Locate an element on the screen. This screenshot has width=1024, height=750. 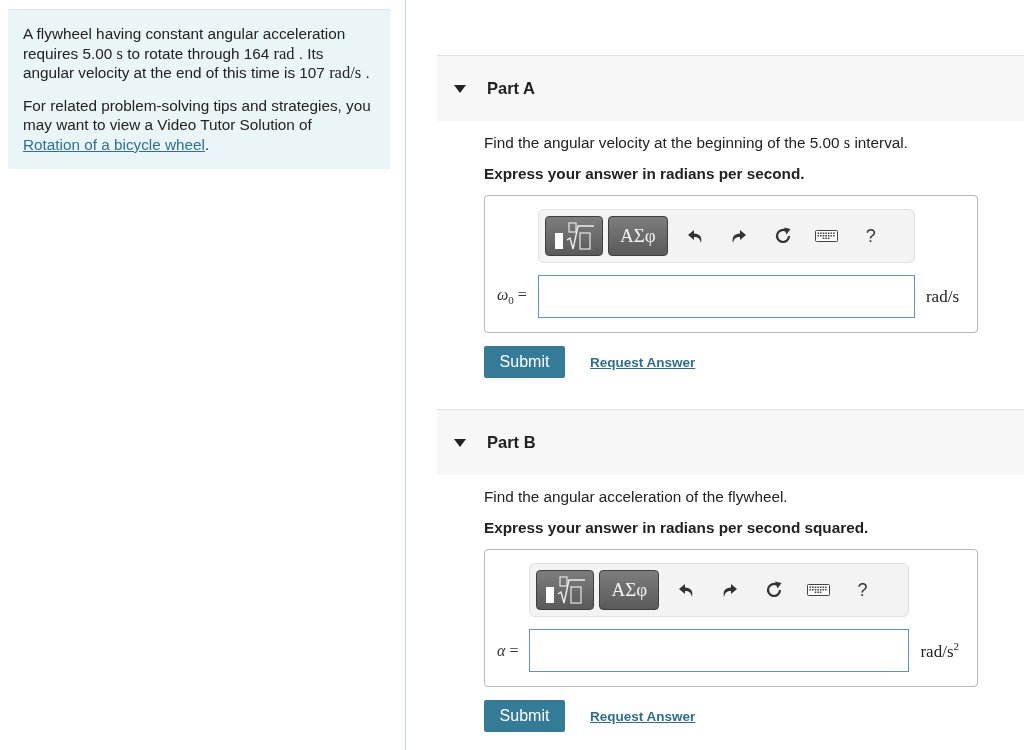
instruction-text: Express your answer in radians per second squared. is located at coordinates (677, 528).